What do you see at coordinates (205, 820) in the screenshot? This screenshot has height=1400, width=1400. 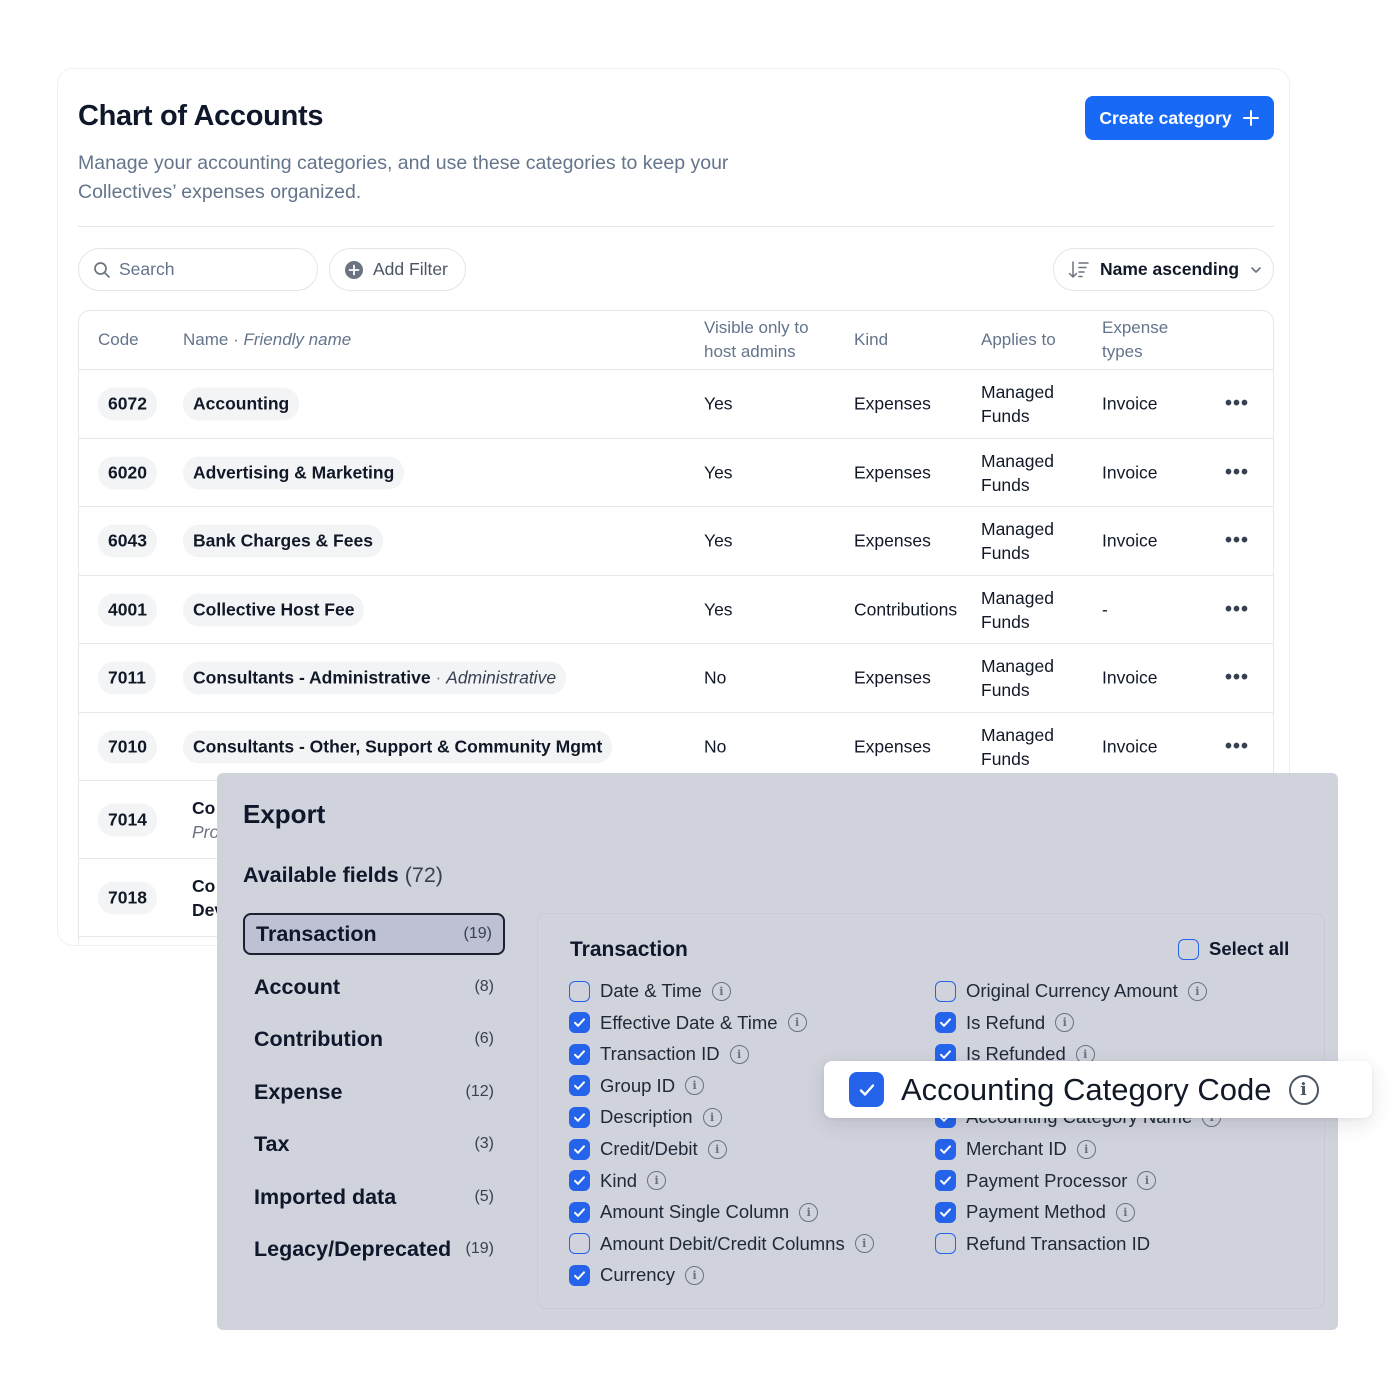 I see `row-name: Co Pro` at bounding box center [205, 820].